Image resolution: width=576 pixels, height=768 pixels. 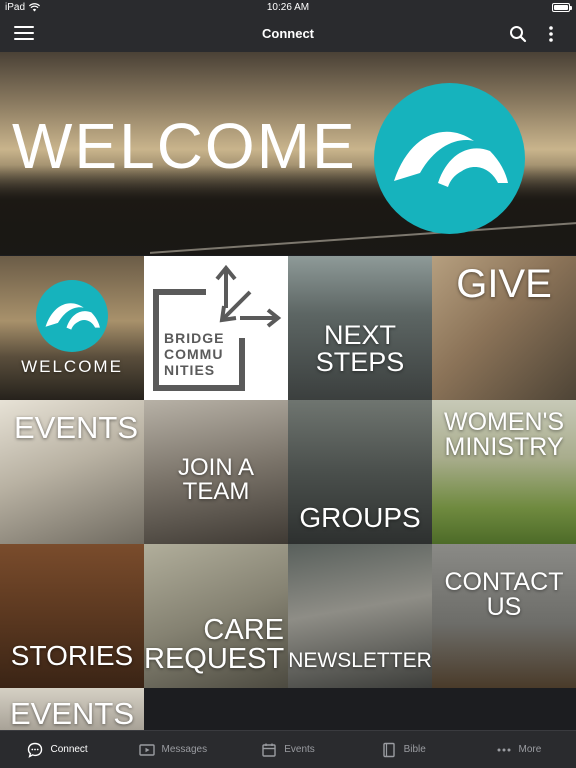 I want to click on tab-bible: Bible, so click(x=403, y=749).